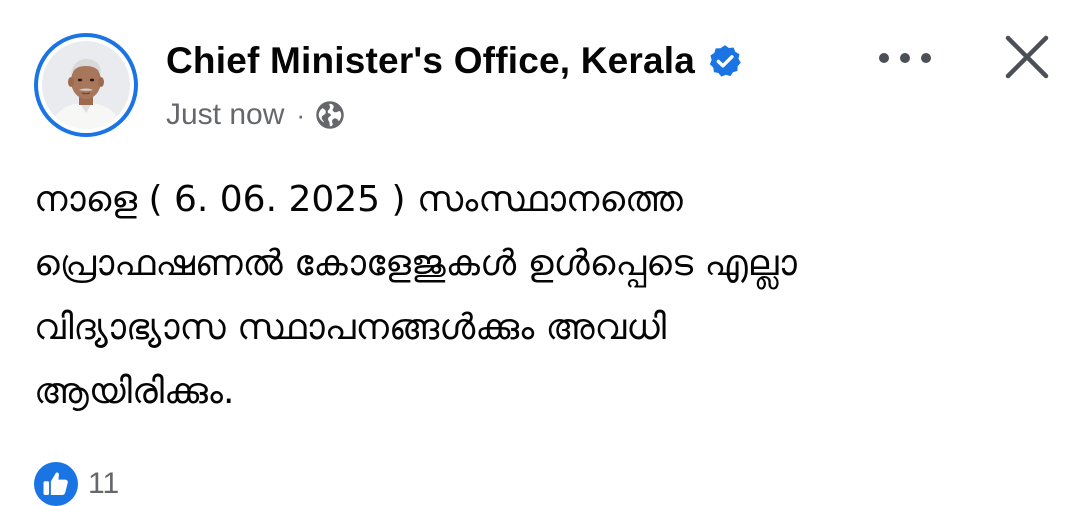  I want to click on post-text-line: നാളെ ( 6. 06. 2025 ) സംസ്ഥാനത്തെ, so click(358, 199).